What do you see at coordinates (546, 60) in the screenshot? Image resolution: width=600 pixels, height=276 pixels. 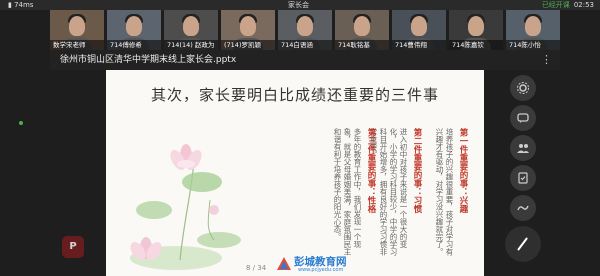 I see `more-options-icon: ⋮` at bounding box center [546, 60].